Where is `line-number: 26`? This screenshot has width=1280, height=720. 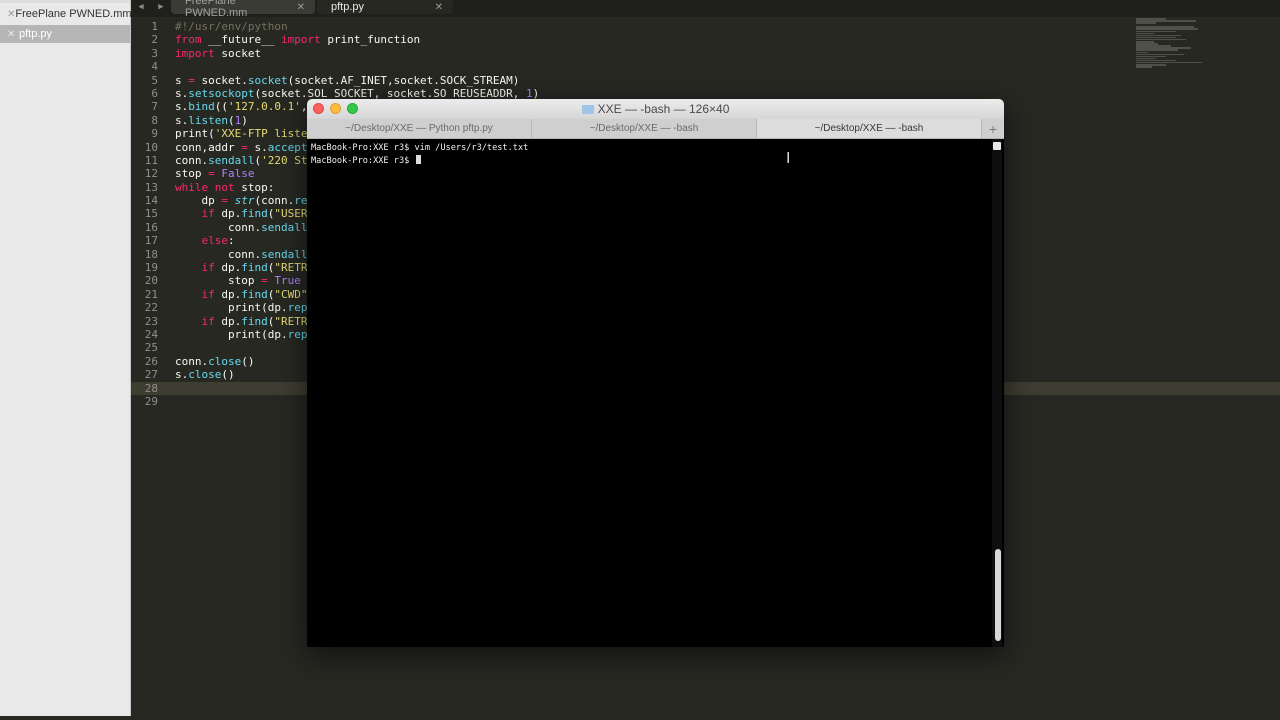 line-number: 26 is located at coordinates (151, 361).